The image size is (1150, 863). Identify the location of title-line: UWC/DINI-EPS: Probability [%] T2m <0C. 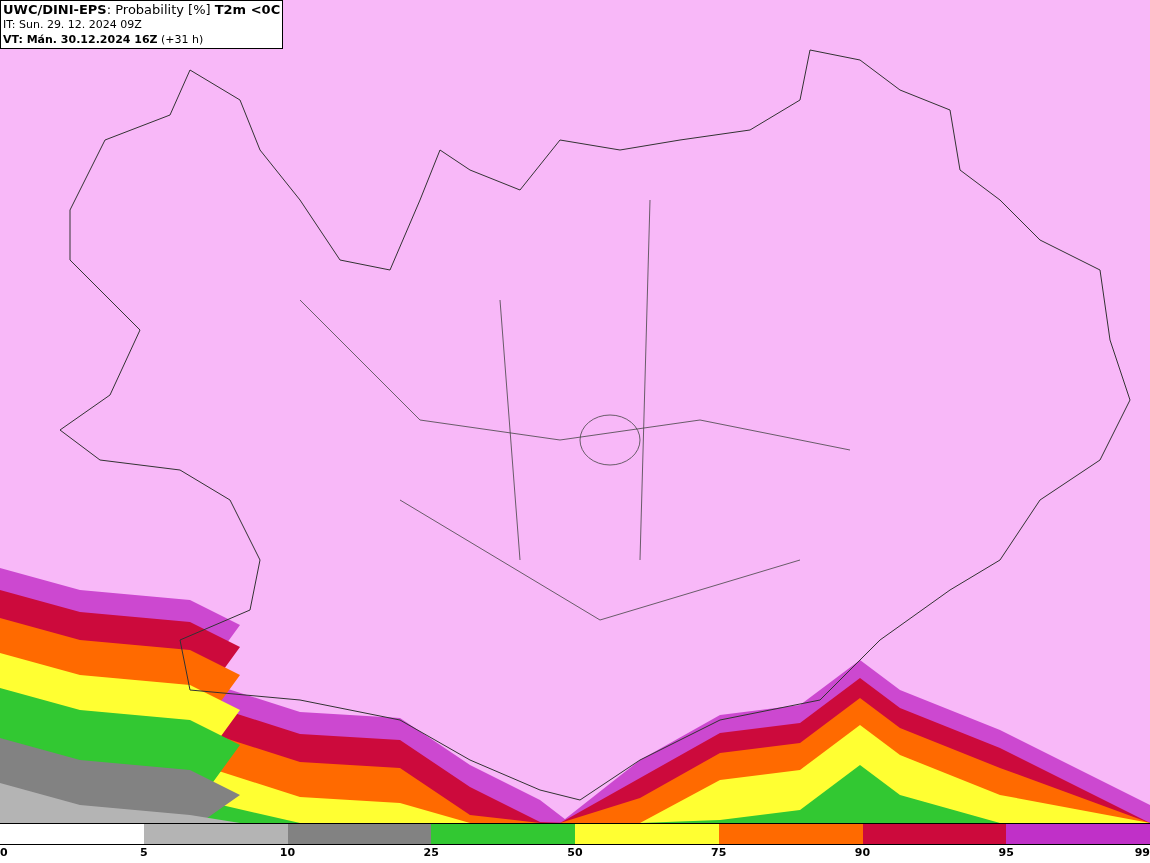
(142, 9).